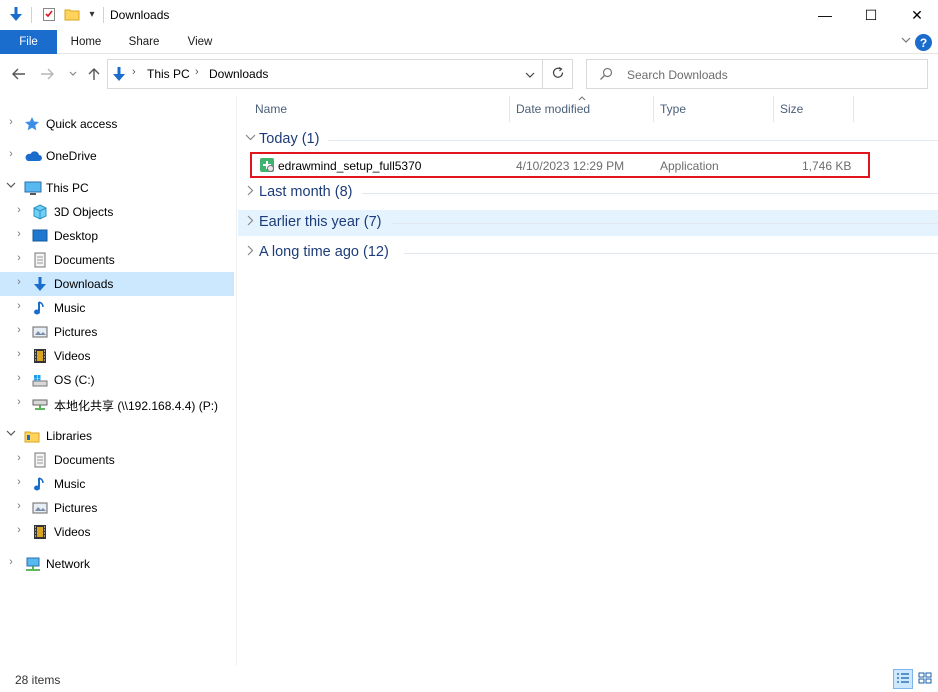 This screenshot has height=692, width=938. I want to click on file-name: edrawmind_setup_full5370, so click(350, 166).